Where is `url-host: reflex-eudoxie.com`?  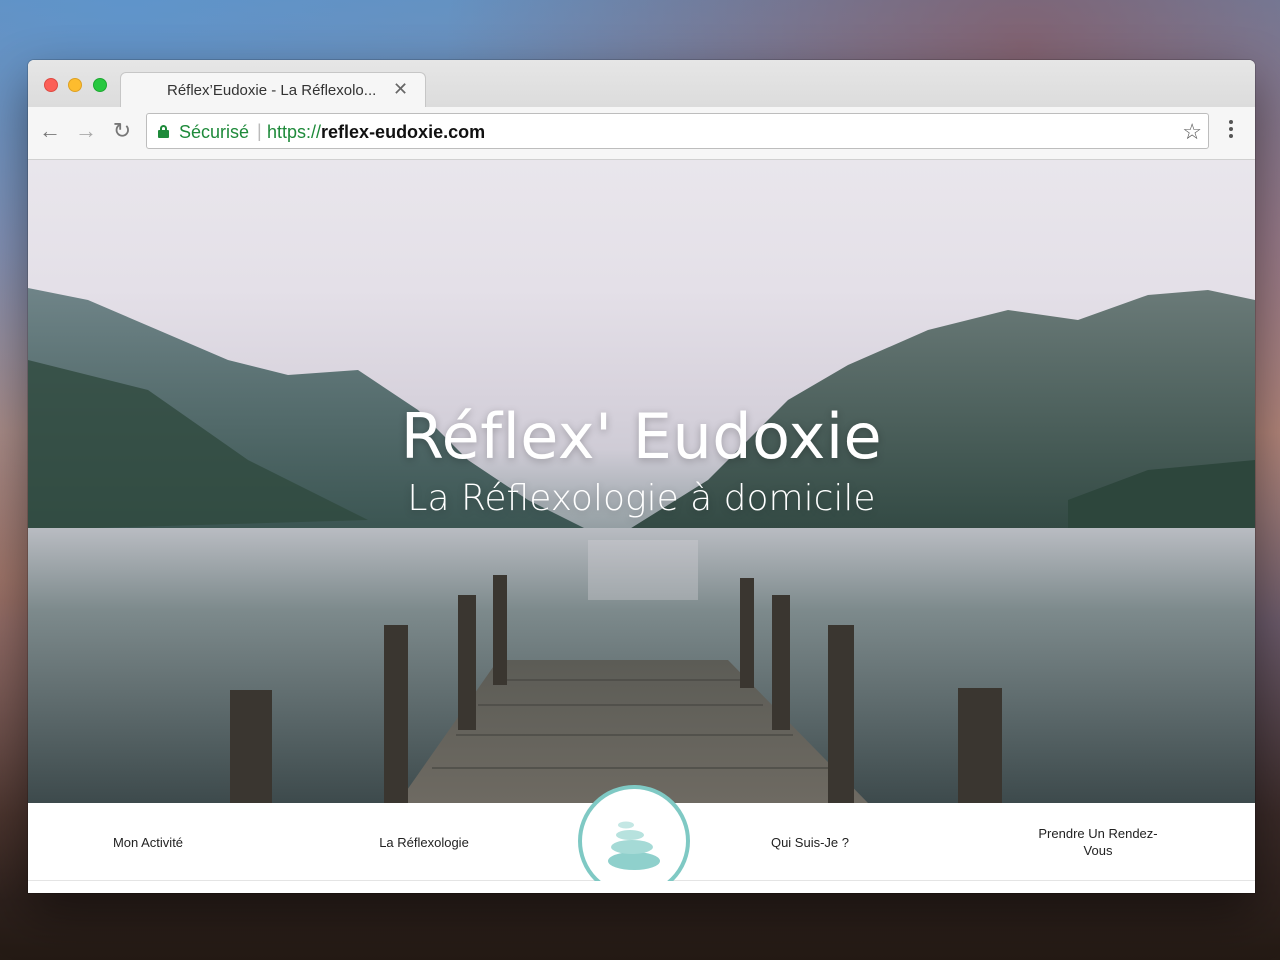
url-host: reflex-eudoxie.com is located at coordinates (403, 132).